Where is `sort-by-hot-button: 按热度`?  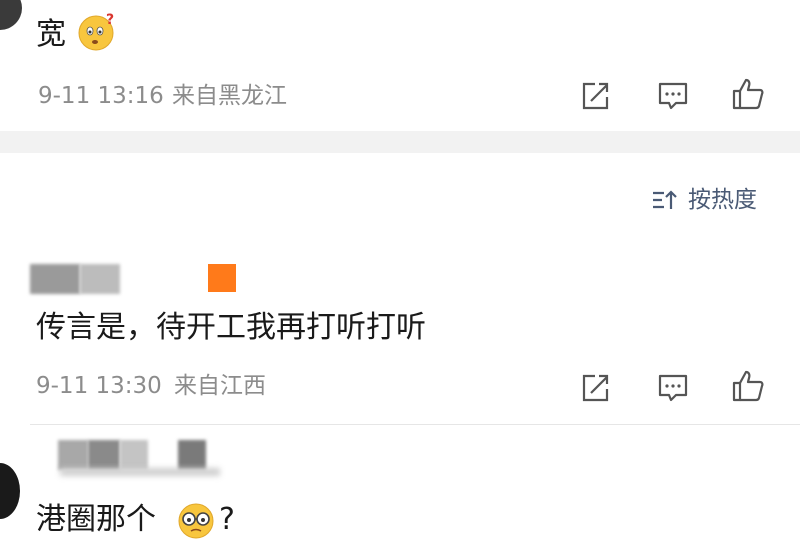
sort-by-hot-button: 按热度 is located at coordinates (722, 200).